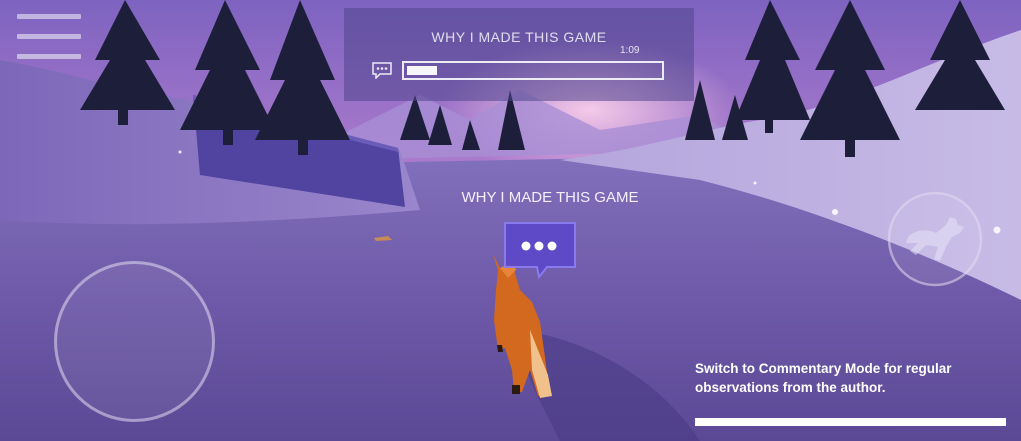  Describe the element at coordinates (630, 50) in the screenshot. I see `commentary-time: 1:09` at that location.